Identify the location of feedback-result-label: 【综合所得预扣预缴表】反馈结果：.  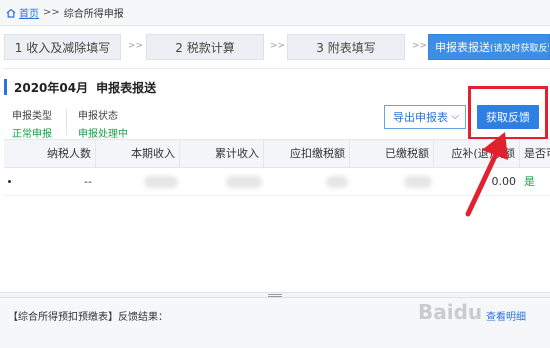
(88, 317).